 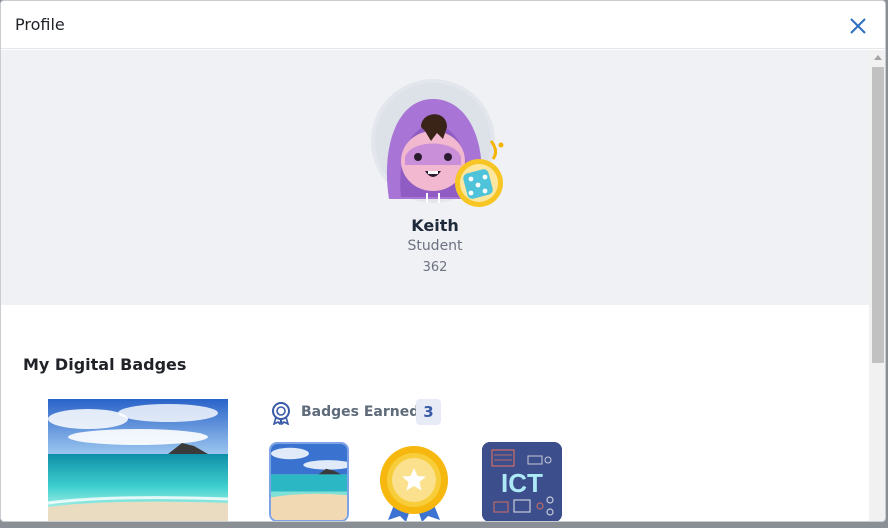 I want to click on award-icon, so click(x=281, y=413).